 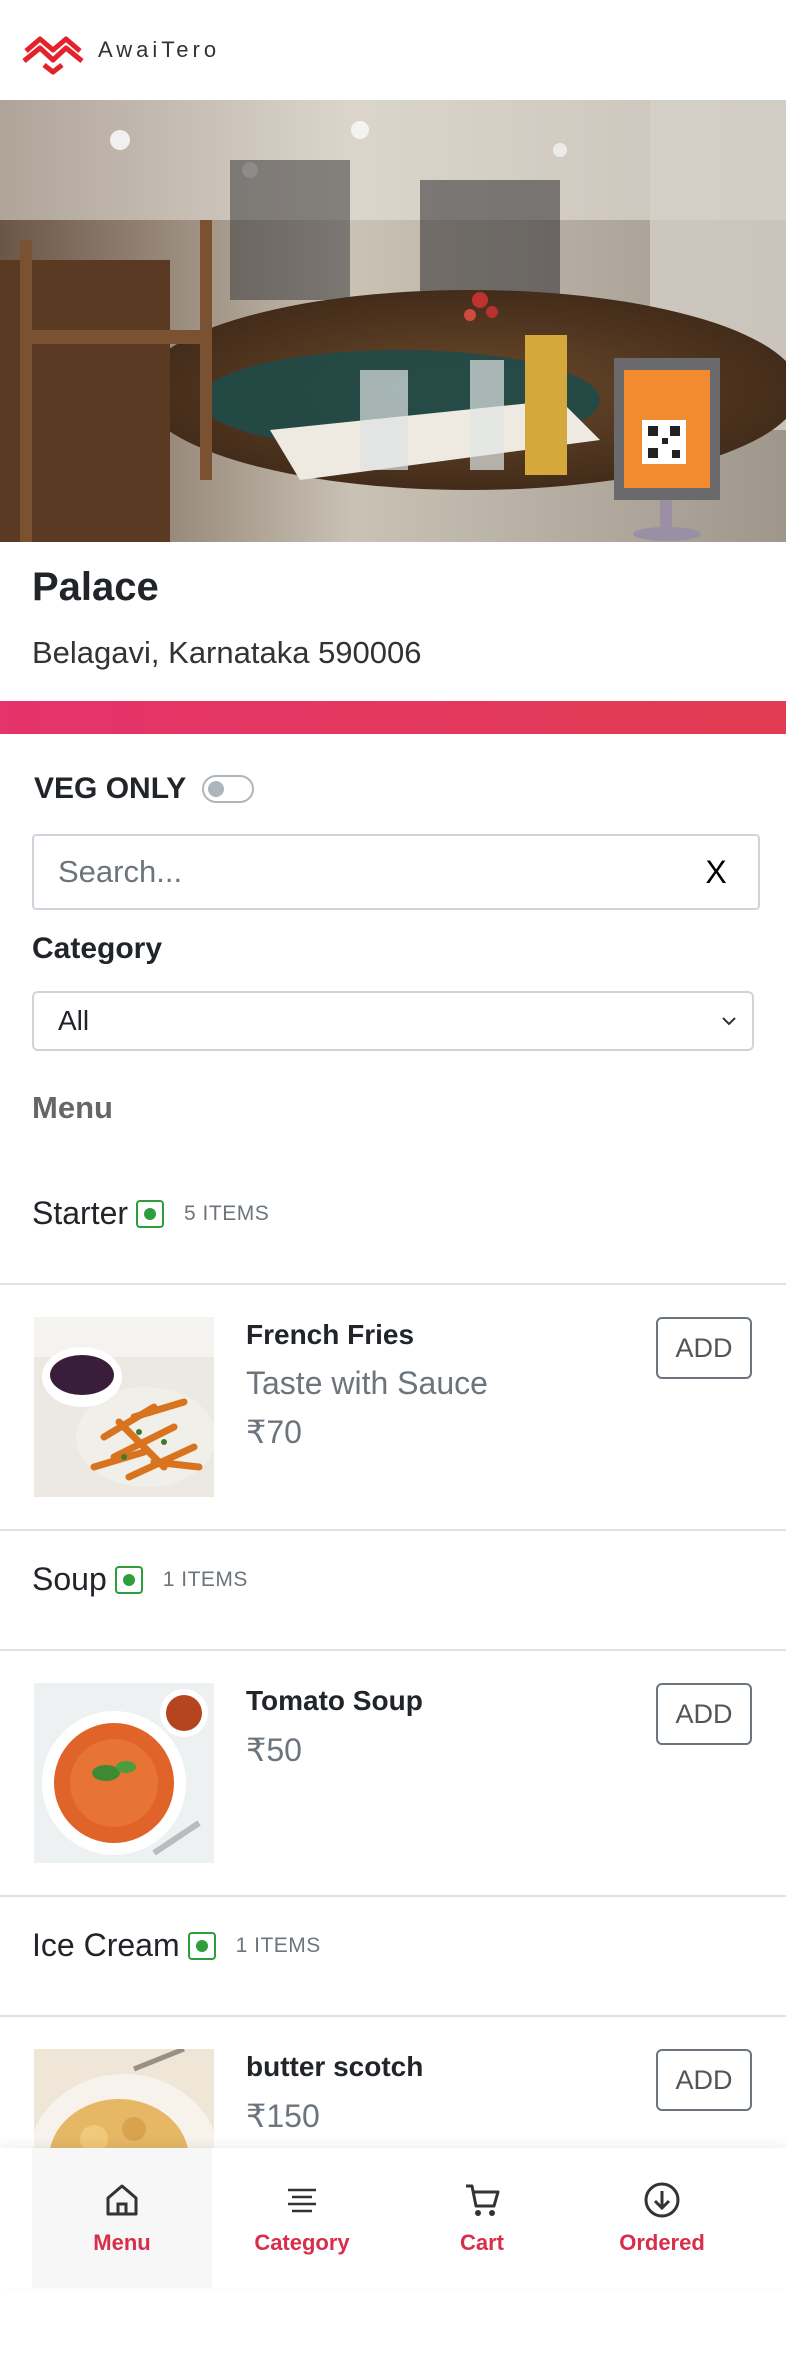 I want to click on bottom-navigation: Menu Category Cart Ordered, so click(x=393, y=2218).